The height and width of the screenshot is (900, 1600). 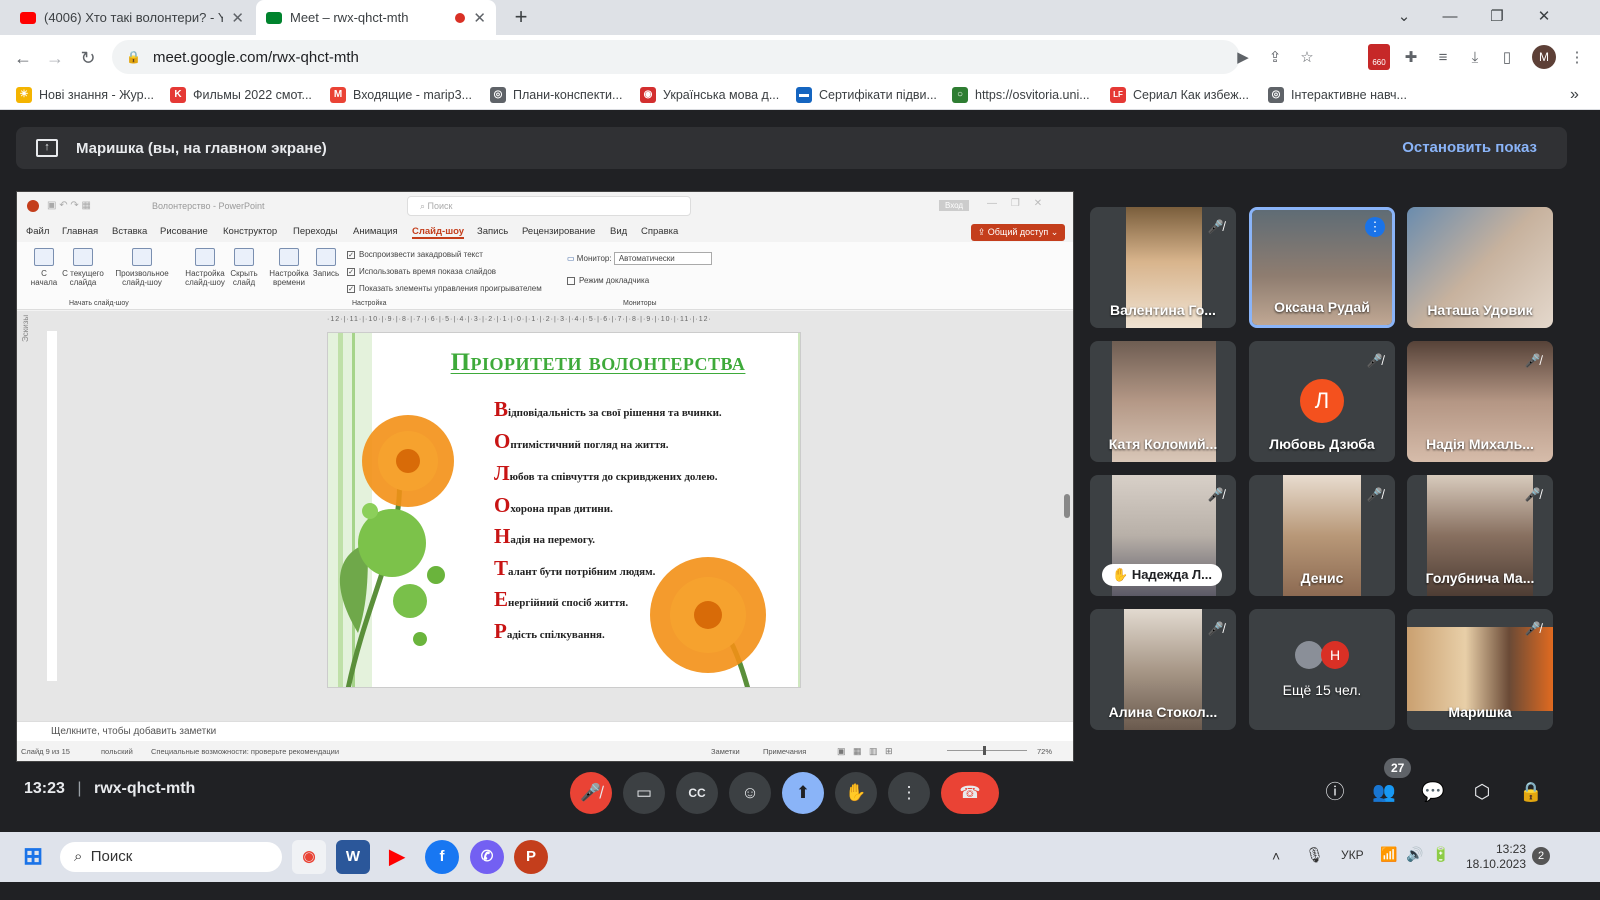 What do you see at coordinates (984, 750) in the screenshot?
I see `zoom-slider-thumb` at bounding box center [984, 750].